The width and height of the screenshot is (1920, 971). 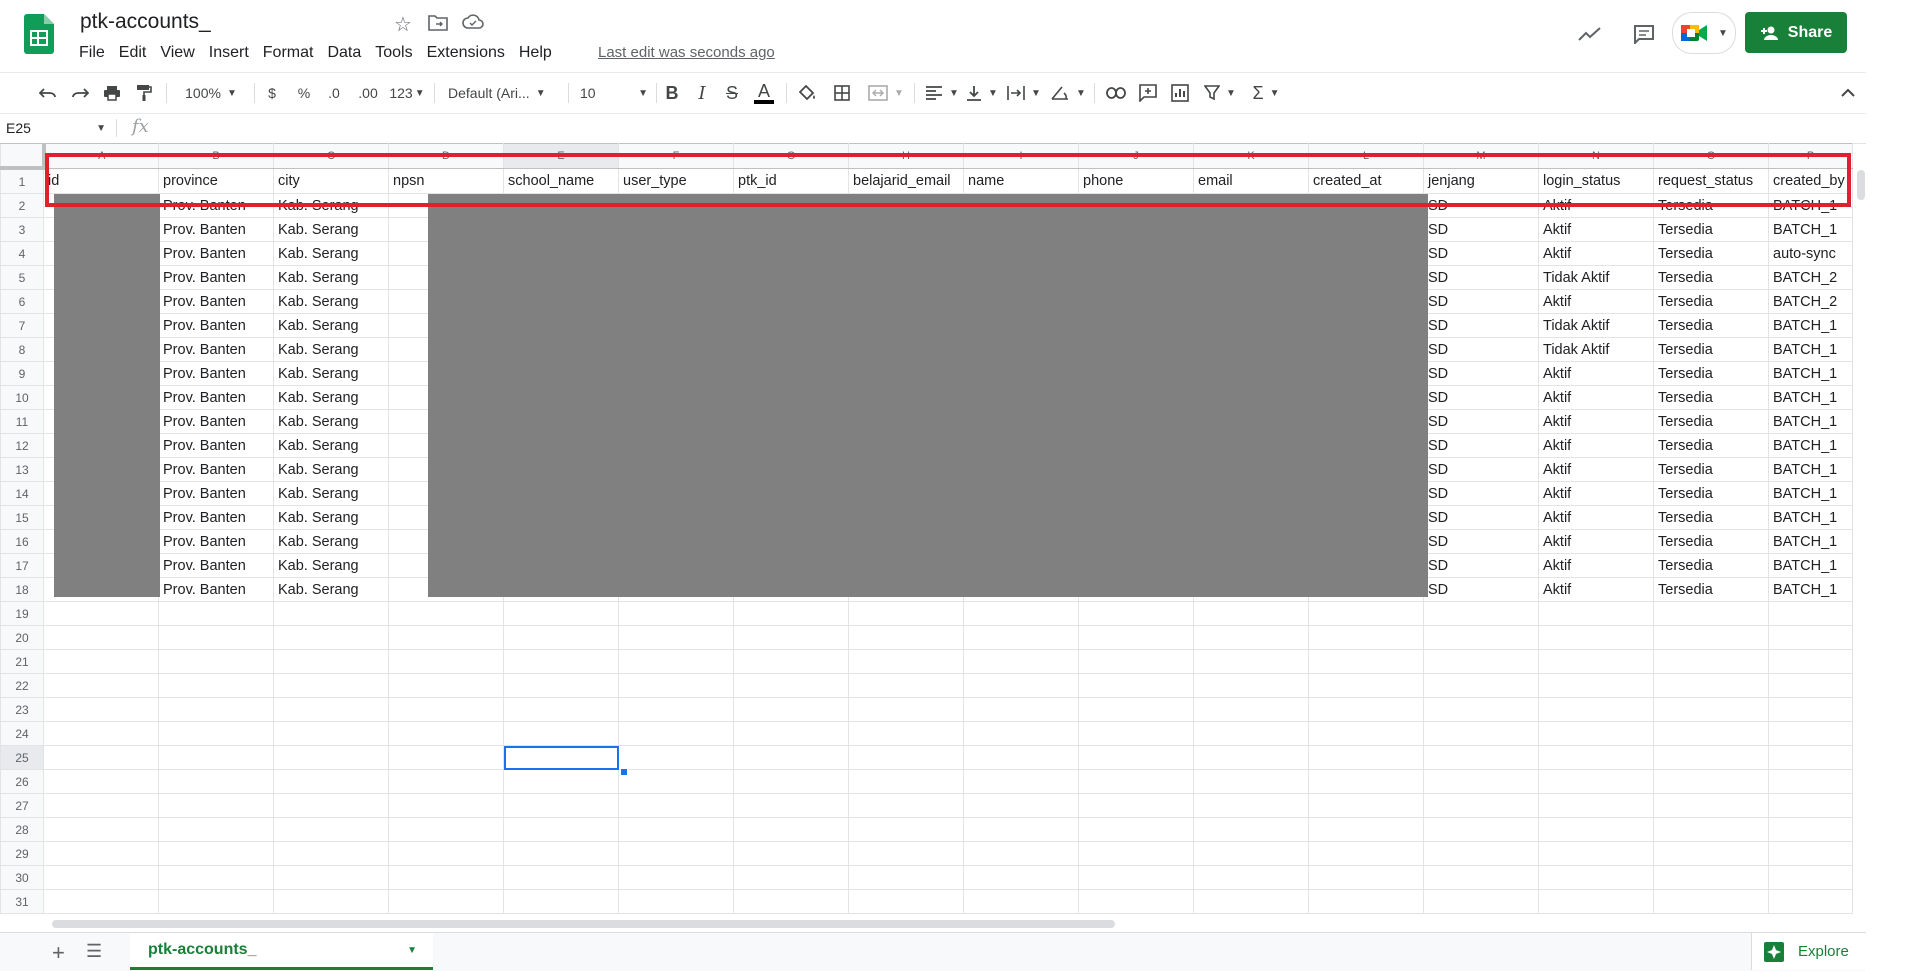 What do you see at coordinates (407, 93) in the screenshot?
I see `more-formats-select: 123 ▼` at bounding box center [407, 93].